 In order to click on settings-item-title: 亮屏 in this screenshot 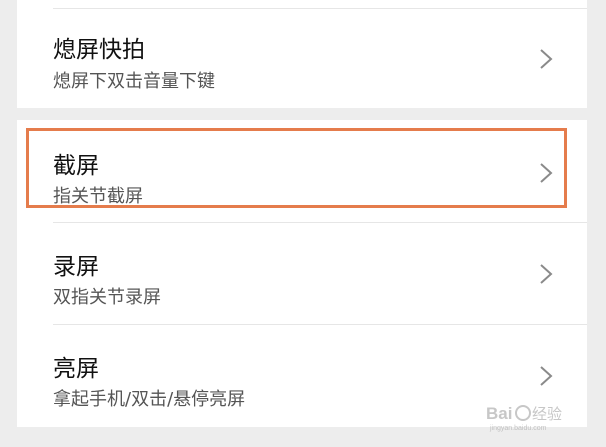, I will do `click(76, 369)`.